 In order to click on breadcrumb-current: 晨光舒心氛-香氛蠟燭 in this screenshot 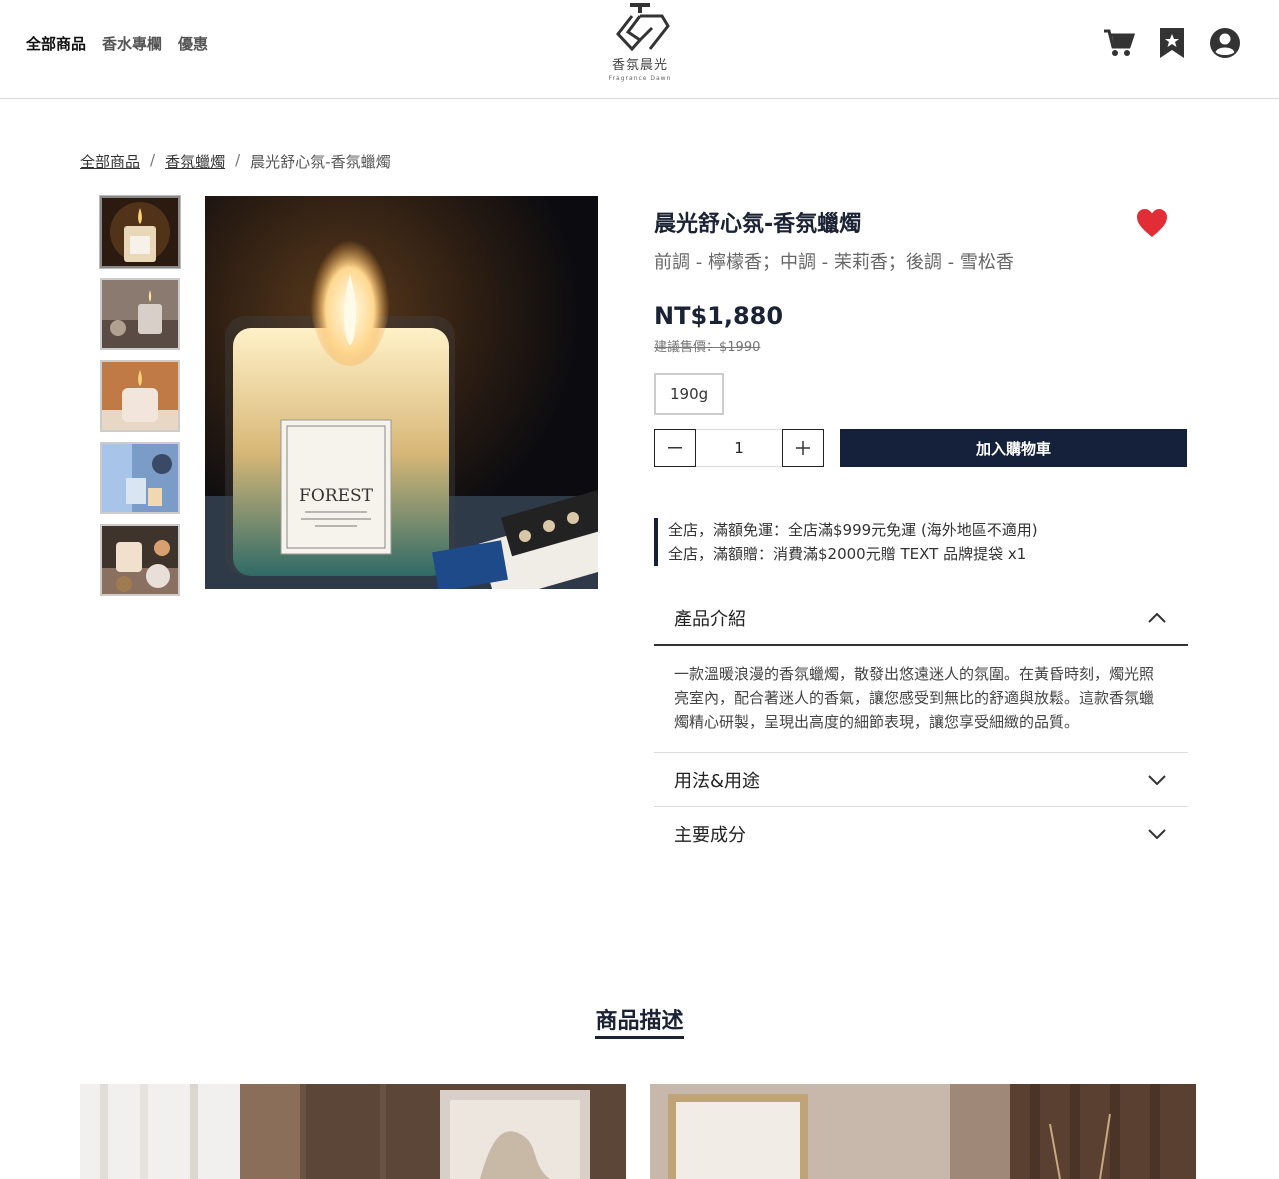, I will do `click(320, 162)`.